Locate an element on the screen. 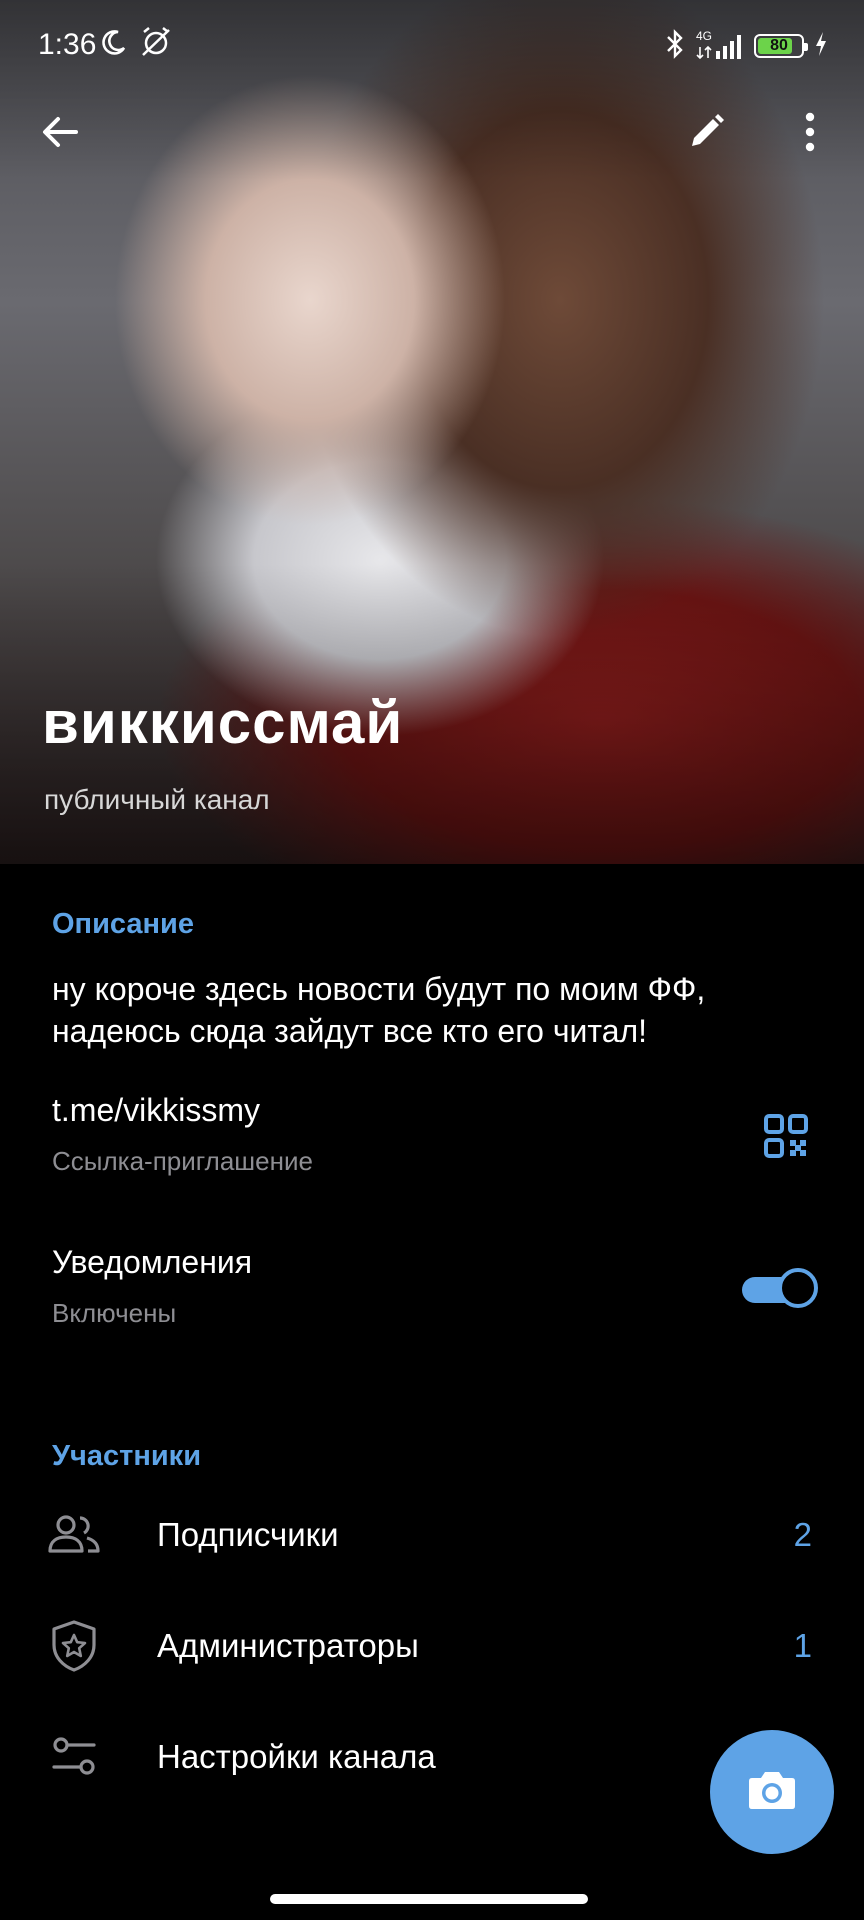  status-time: 1:36 is located at coordinates (67, 44).